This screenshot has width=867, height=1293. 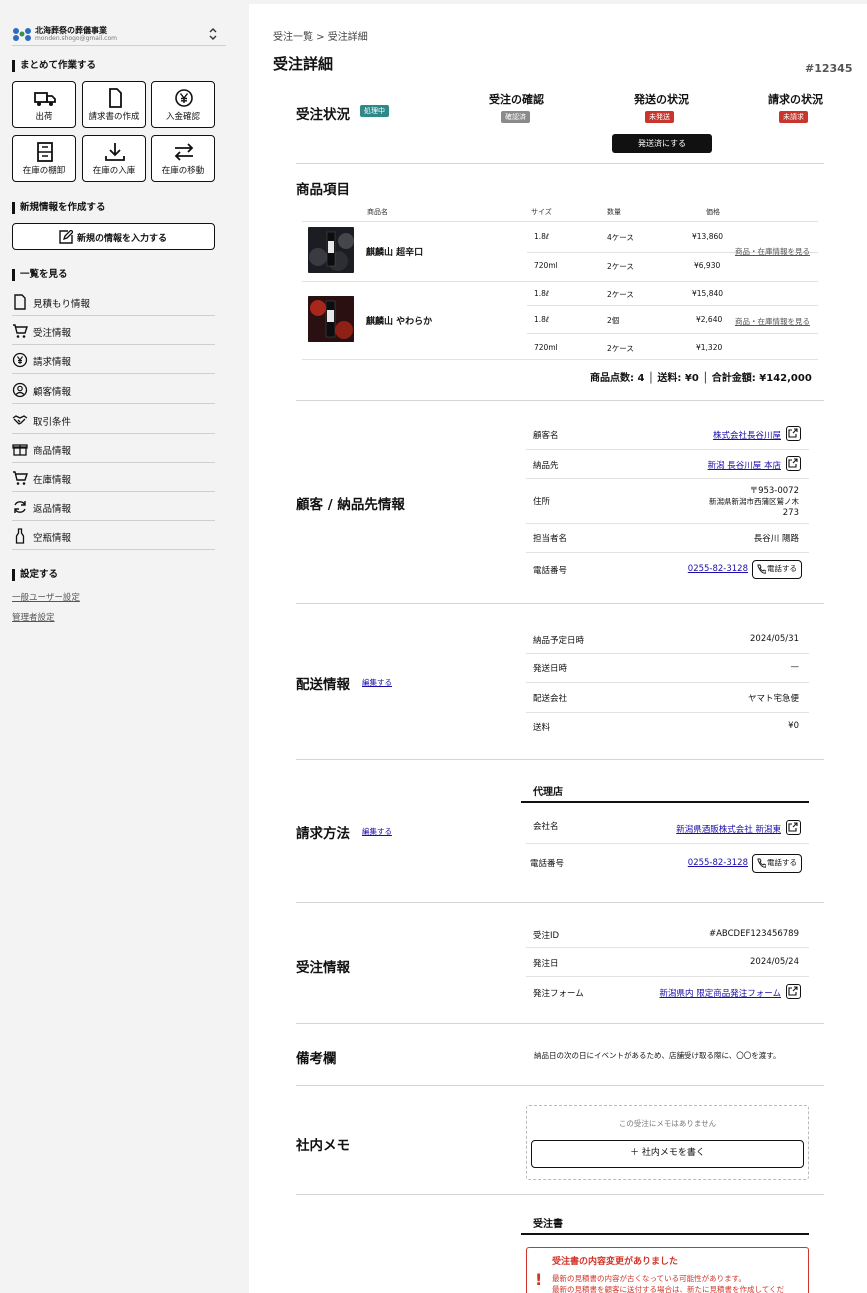 What do you see at coordinates (709, 347) in the screenshot?
I see `table-cell: ¥1,320` at bounding box center [709, 347].